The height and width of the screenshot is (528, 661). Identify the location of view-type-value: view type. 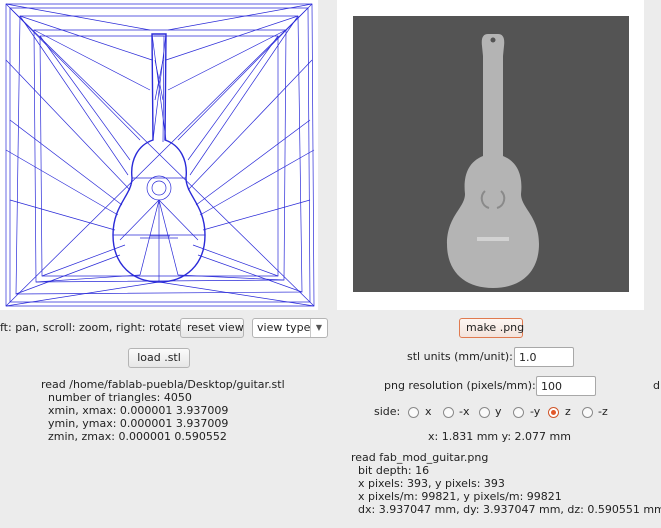
(284, 327).